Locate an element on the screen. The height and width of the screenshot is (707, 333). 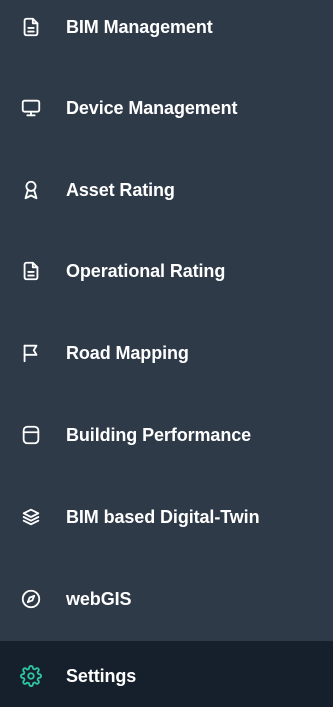
sidebar-item-bim-management: BIM Management is located at coordinates (166, 31).